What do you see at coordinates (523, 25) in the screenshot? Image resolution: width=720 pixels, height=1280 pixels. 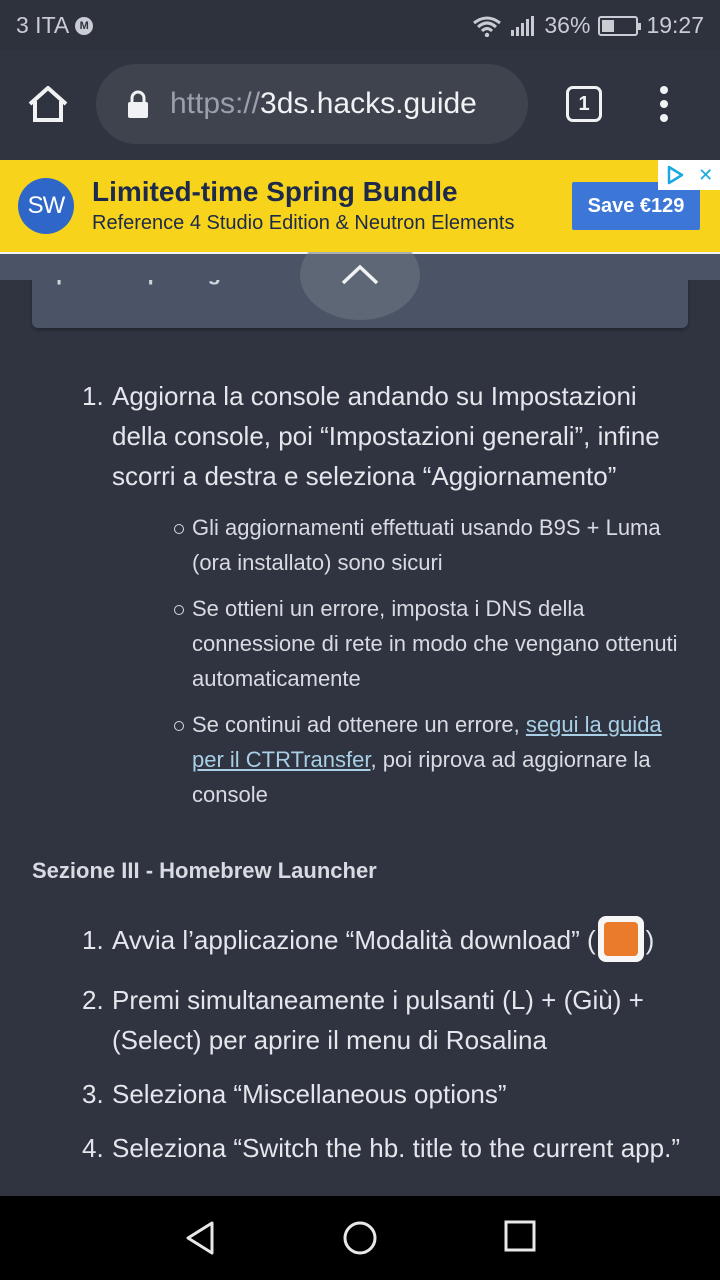 I see `signal-icon` at bounding box center [523, 25].